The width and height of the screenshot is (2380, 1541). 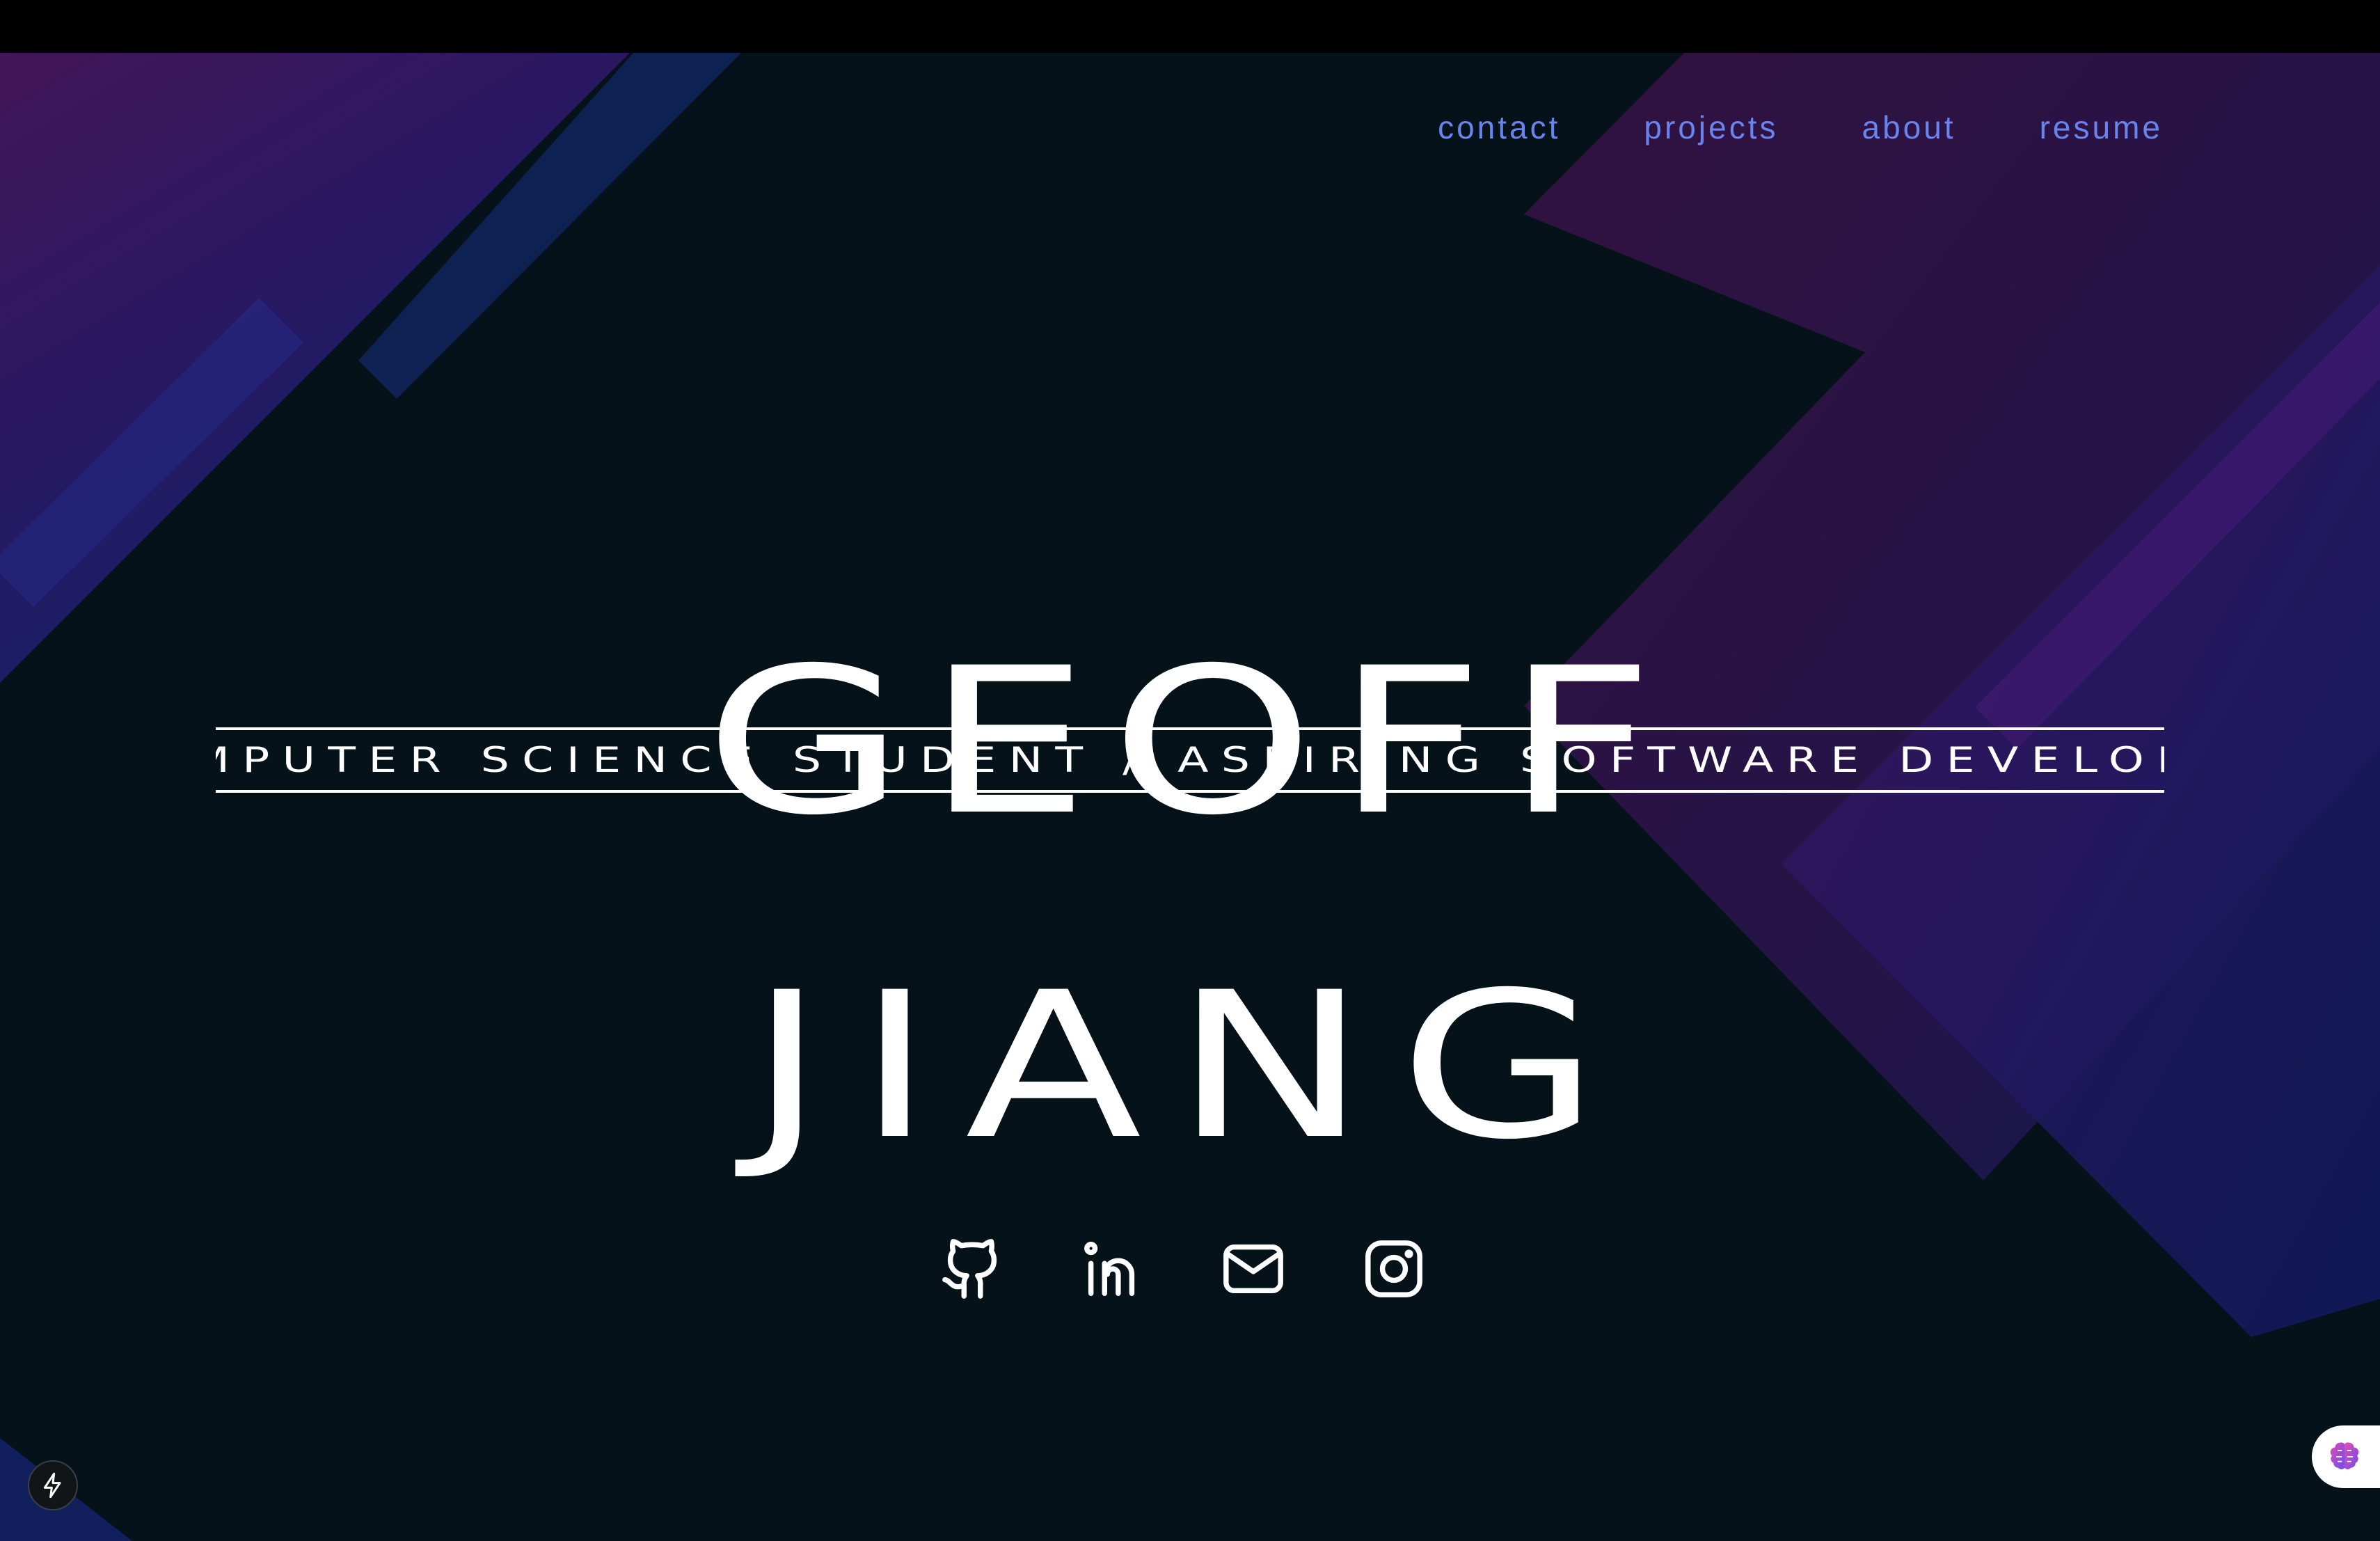 What do you see at coordinates (1908, 127) in the screenshot?
I see `nav-link-about: about` at bounding box center [1908, 127].